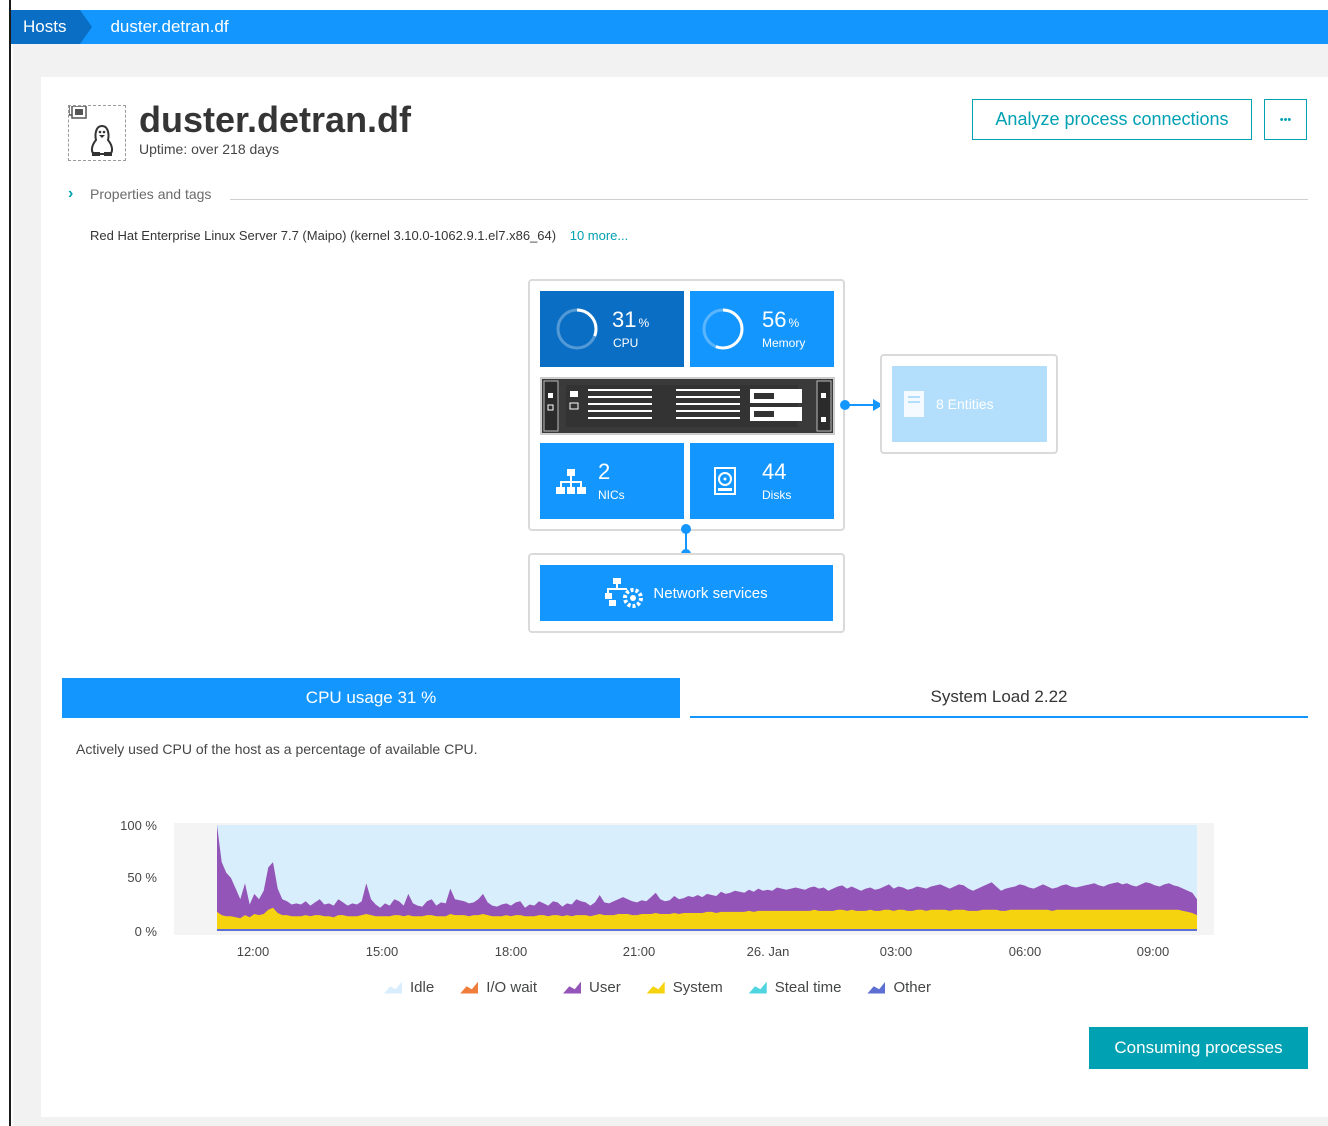 The height and width of the screenshot is (1126, 1328). I want to click on tab-system-load: System Load 2.22, so click(999, 698).